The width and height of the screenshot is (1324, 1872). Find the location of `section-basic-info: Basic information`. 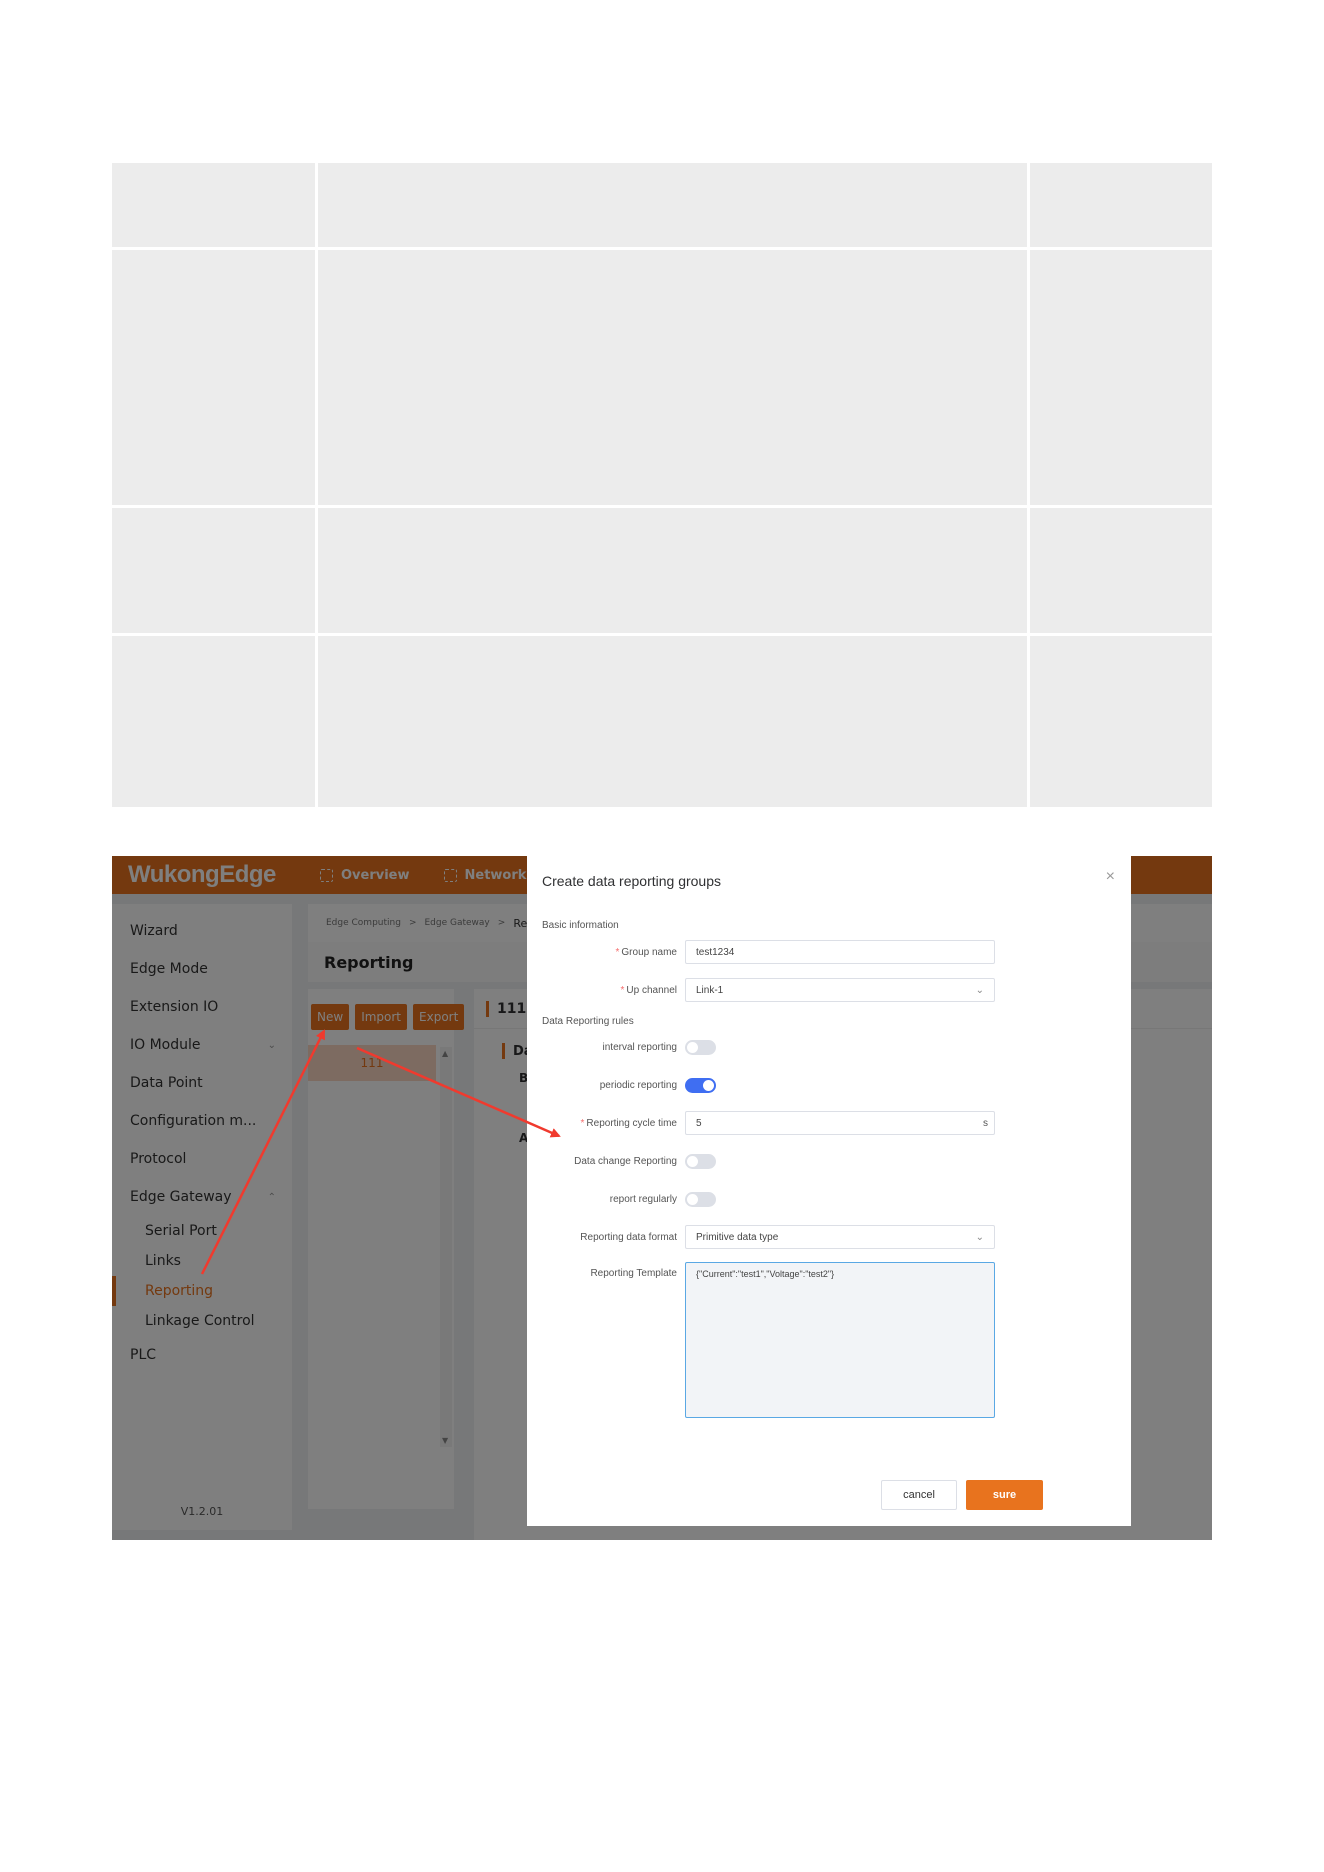

section-basic-info: Basic information is located at coordinates (580, 925).